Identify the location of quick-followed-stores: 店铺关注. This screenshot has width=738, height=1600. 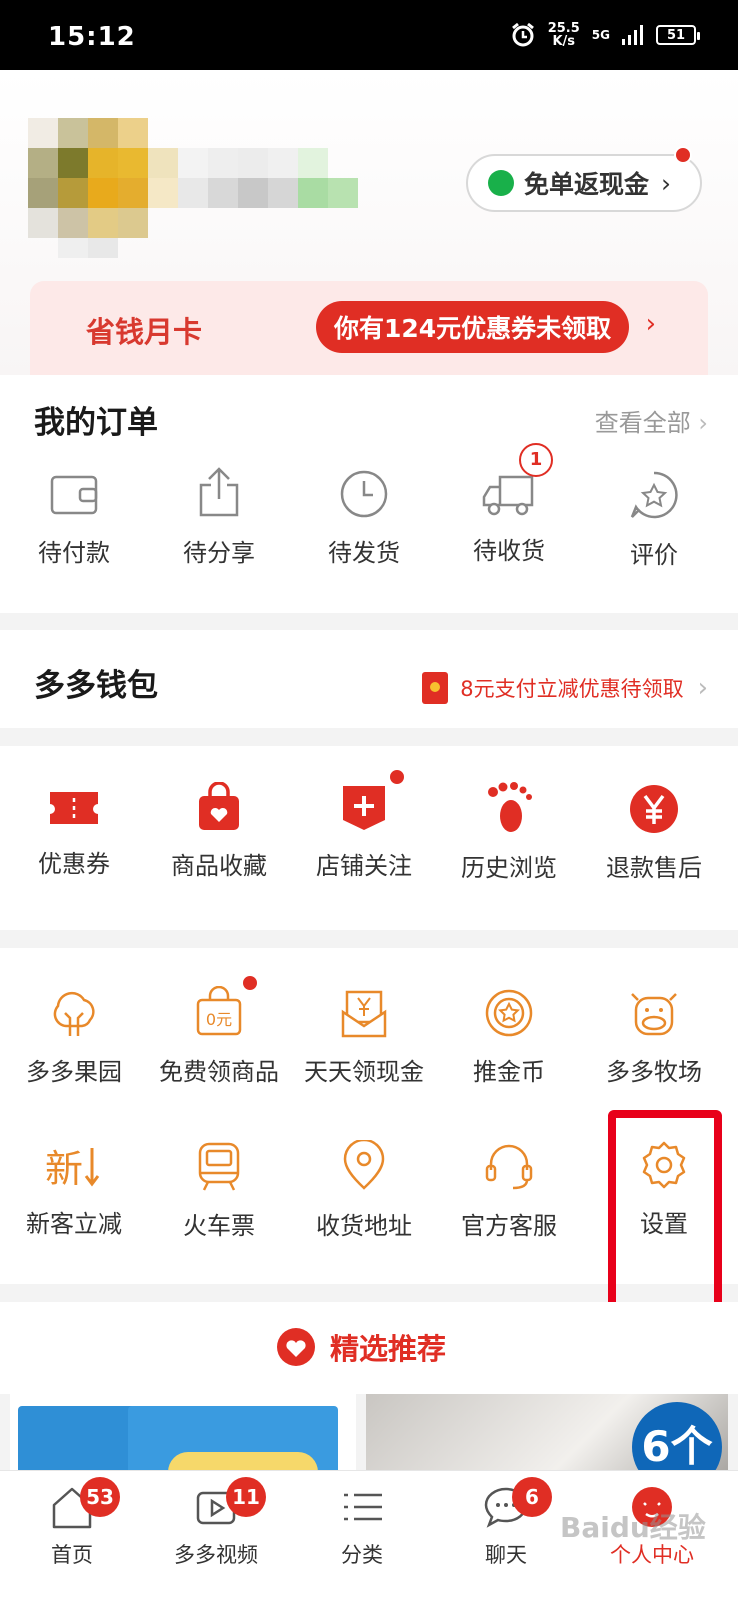
(364, 824).